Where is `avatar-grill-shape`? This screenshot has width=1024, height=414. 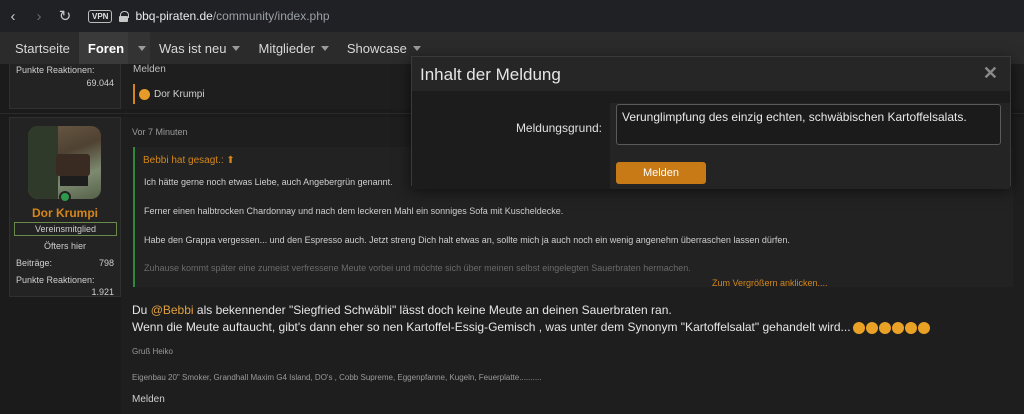
avatar-grill-shape is located at coordinates (73, 165).